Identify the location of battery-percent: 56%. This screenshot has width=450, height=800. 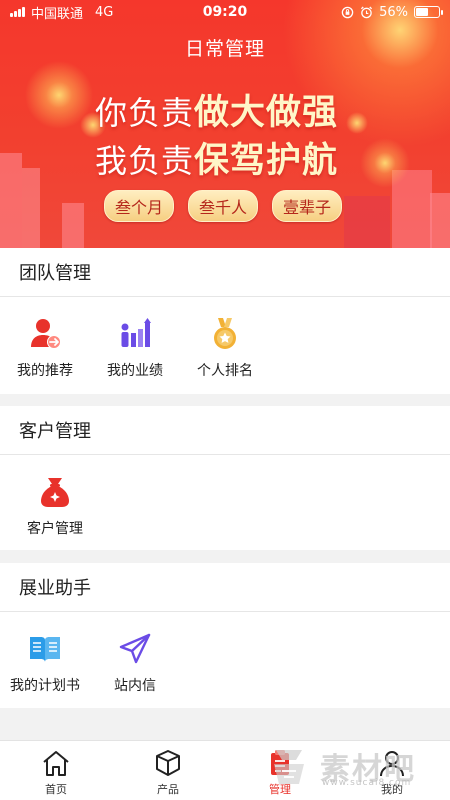
(393, 12).